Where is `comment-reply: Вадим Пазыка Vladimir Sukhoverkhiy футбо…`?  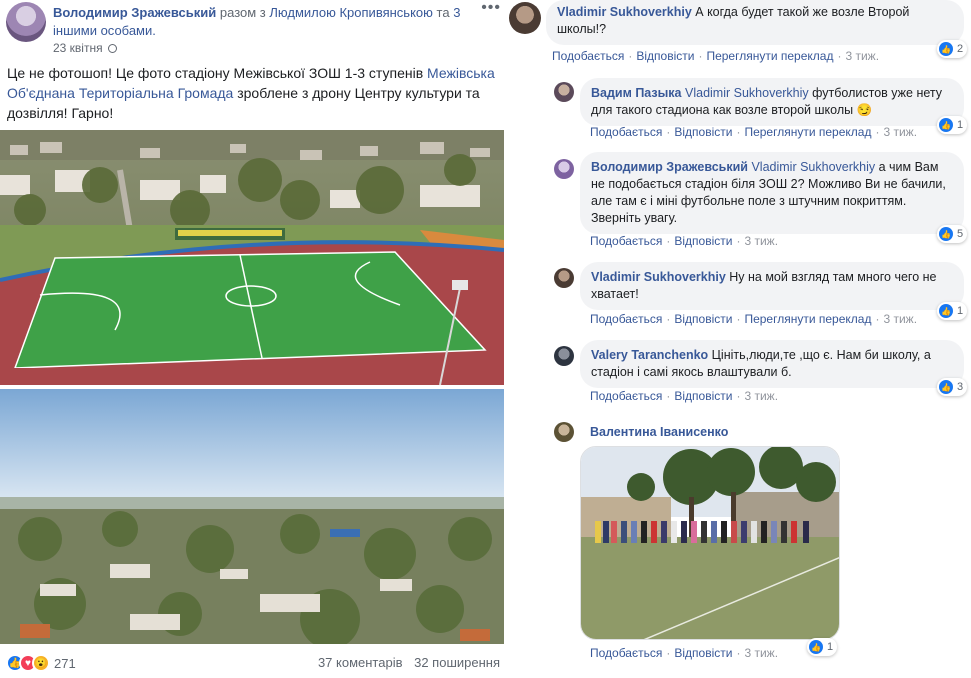 comment-reply: Вадим Пазыка Vladimir Sukhoverkhiy футбо… is located at coordinates (738, 111).